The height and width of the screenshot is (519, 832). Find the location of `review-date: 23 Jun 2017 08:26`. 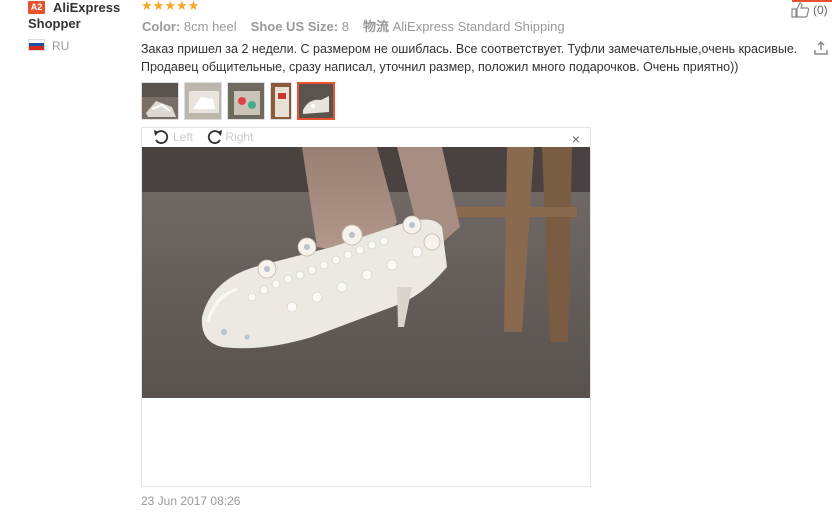

review-date: 23 Jun 2017 08:26 is located at coordinates (191, 501).